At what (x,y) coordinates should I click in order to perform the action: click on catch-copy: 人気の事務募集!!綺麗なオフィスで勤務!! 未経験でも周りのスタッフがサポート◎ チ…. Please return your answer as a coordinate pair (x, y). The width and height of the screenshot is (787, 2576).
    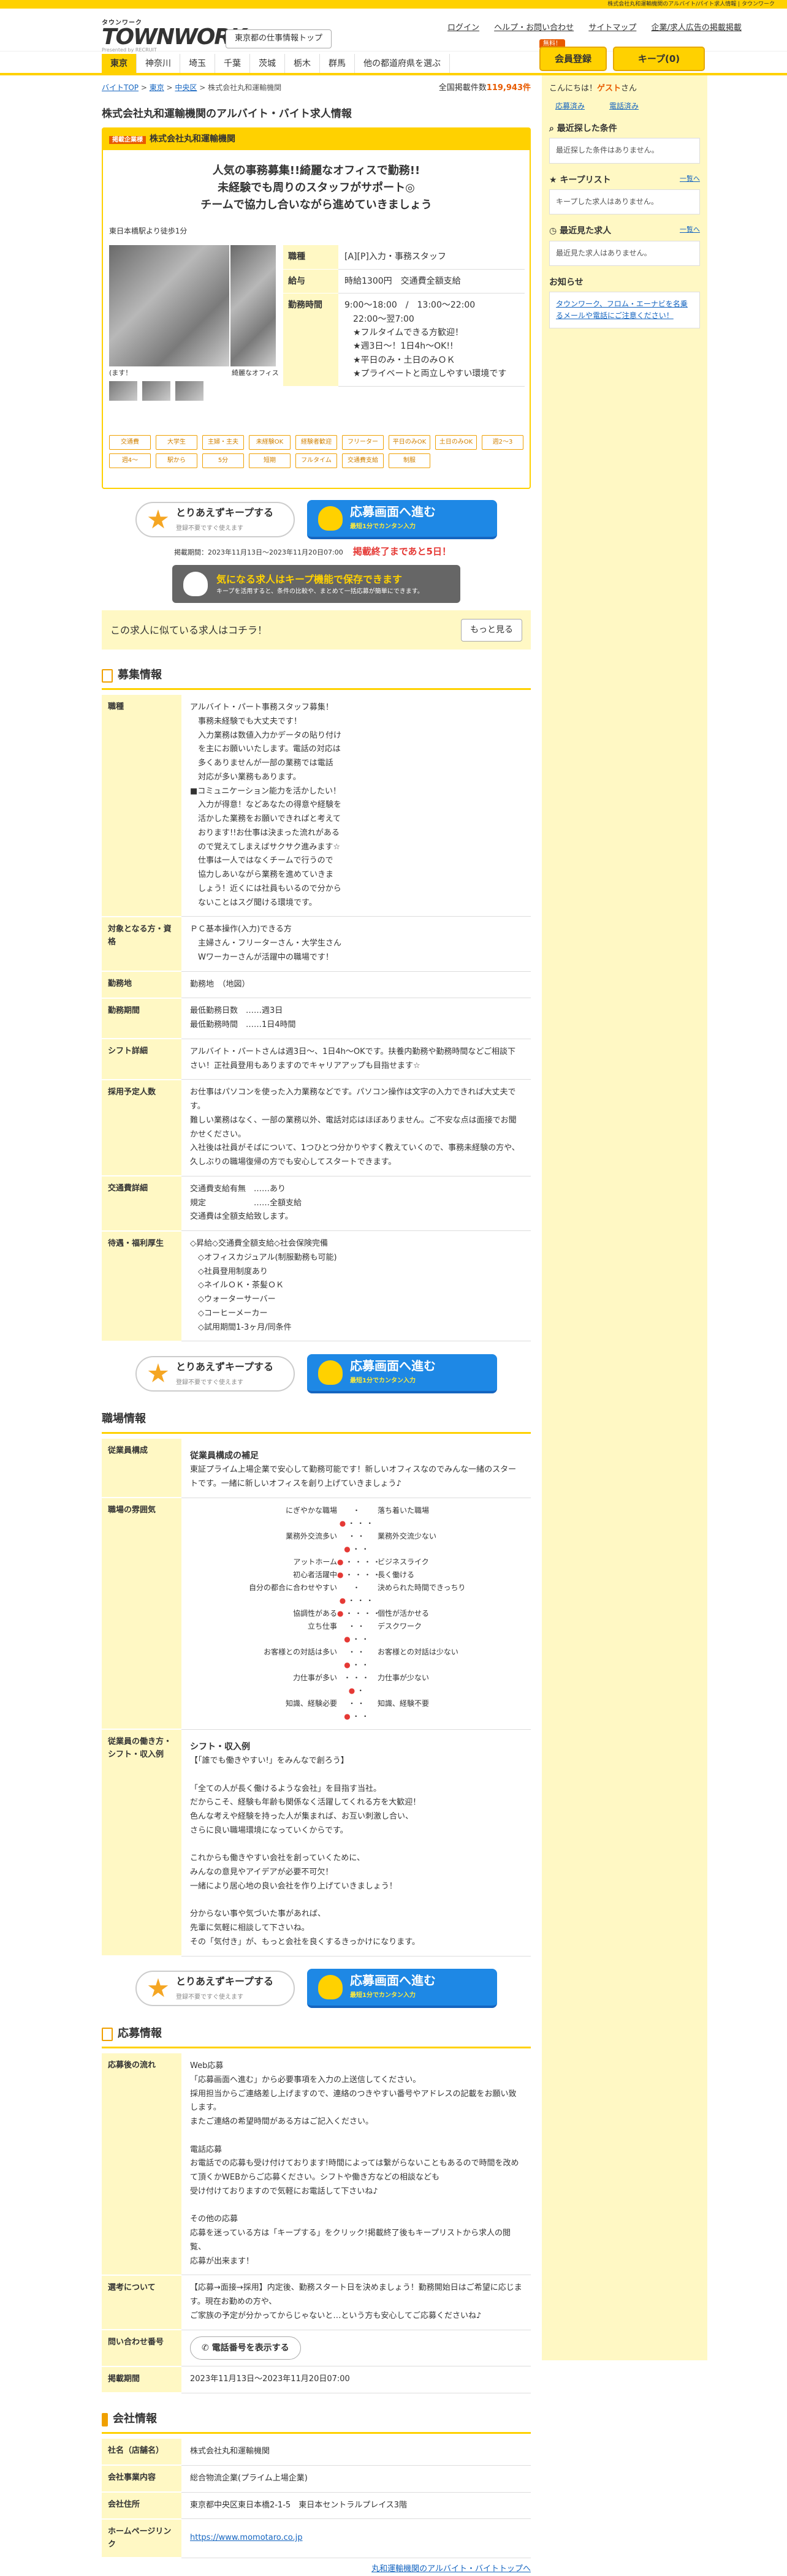
    Looking at the image, I should click on (316, 188).